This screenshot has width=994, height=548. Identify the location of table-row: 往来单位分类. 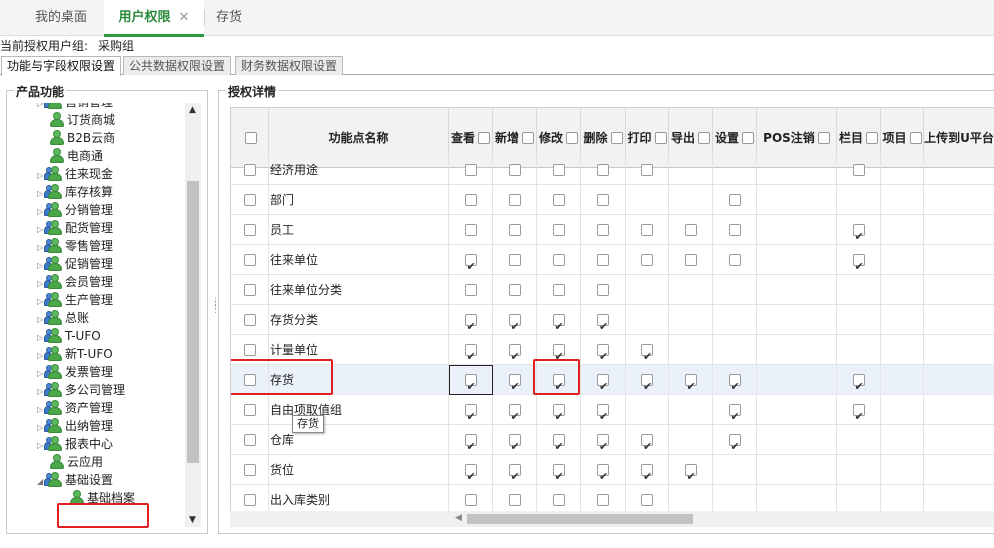
(612, 290).